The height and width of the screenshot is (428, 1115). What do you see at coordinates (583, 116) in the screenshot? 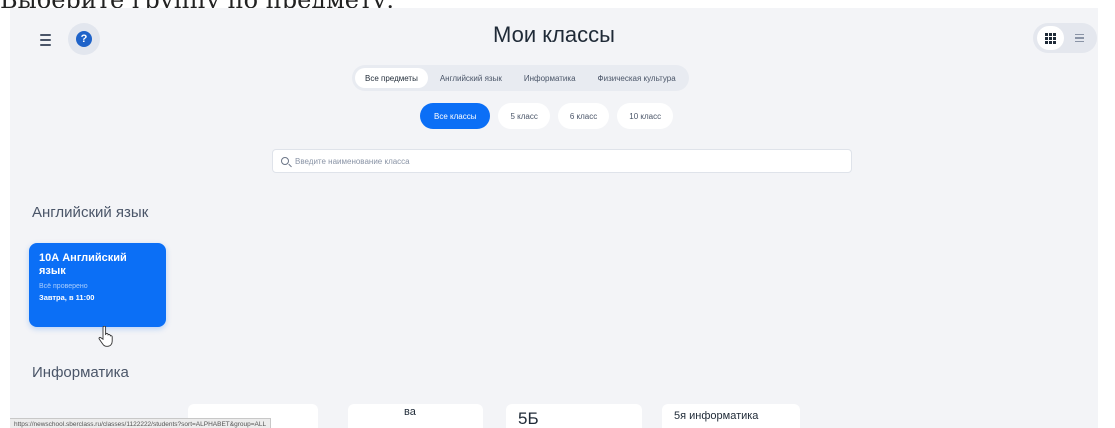
I see `class-pill-6: 6 класс` at bounding box center [583, 116].